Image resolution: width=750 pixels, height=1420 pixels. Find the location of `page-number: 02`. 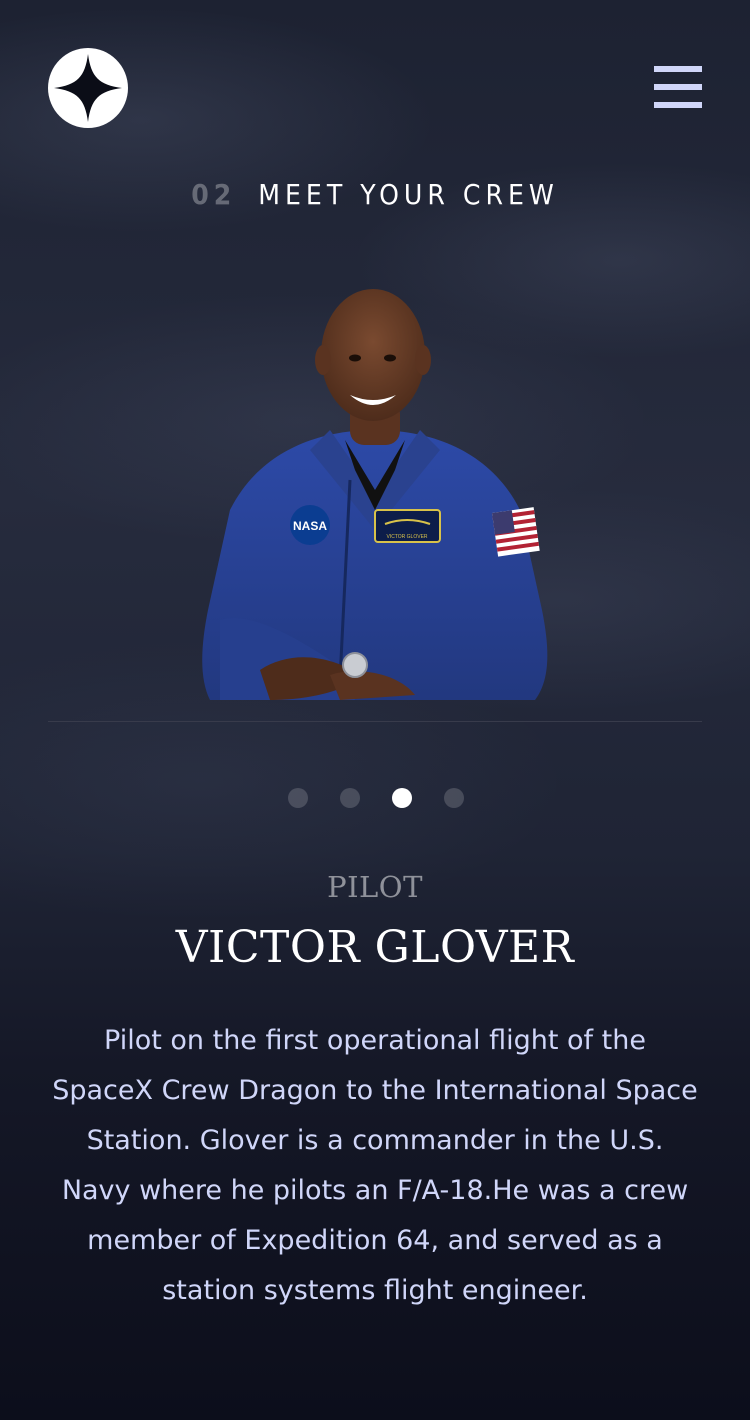

page-number: 02 is located at coordinates (214, 194).